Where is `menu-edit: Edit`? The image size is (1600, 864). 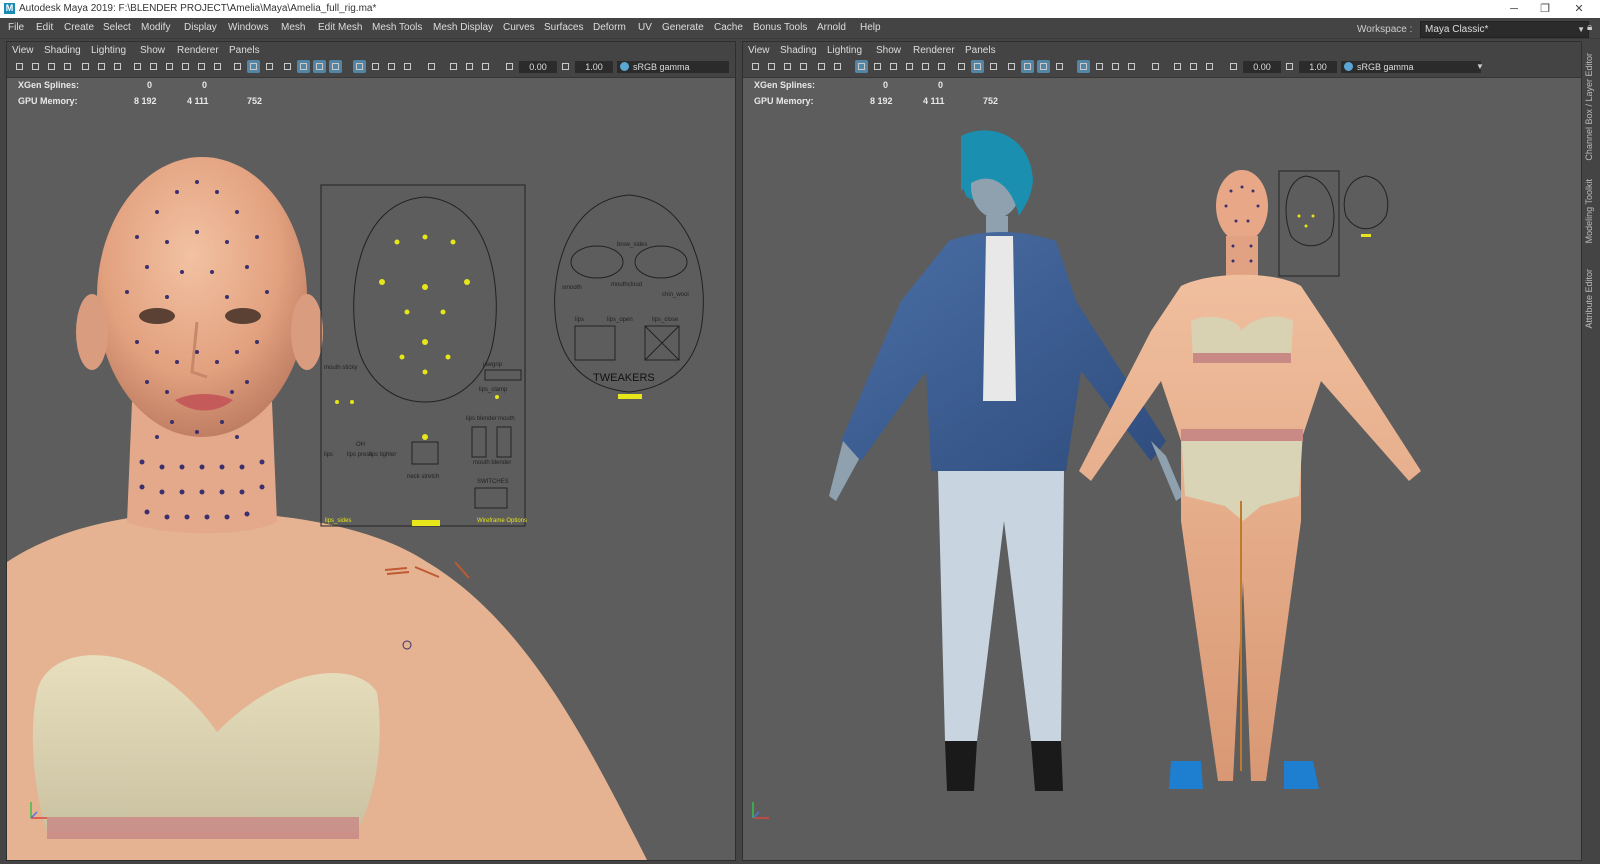 menu-edit: Edit is located at coordinates (44, 27).